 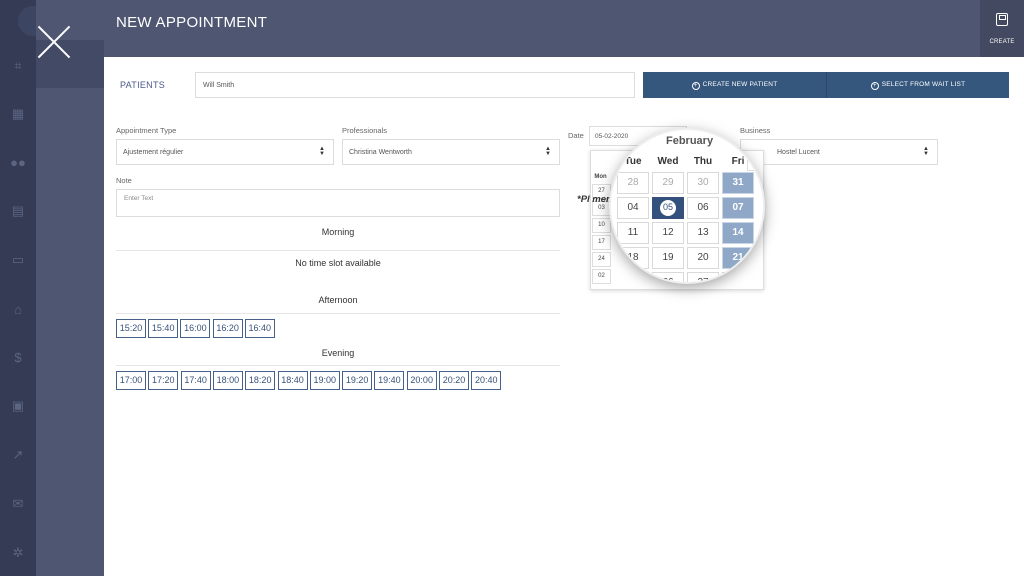 I want to click on calendar-month: February, so click(x=690, y=141).